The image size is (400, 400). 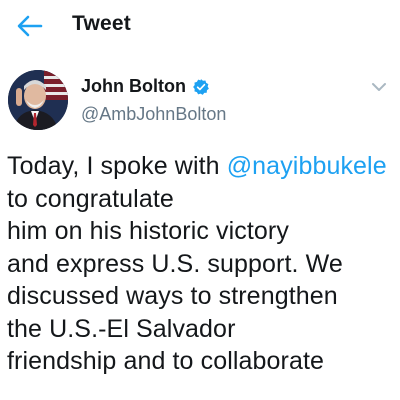 I want to click on back-button, so click(x=30, y=26).